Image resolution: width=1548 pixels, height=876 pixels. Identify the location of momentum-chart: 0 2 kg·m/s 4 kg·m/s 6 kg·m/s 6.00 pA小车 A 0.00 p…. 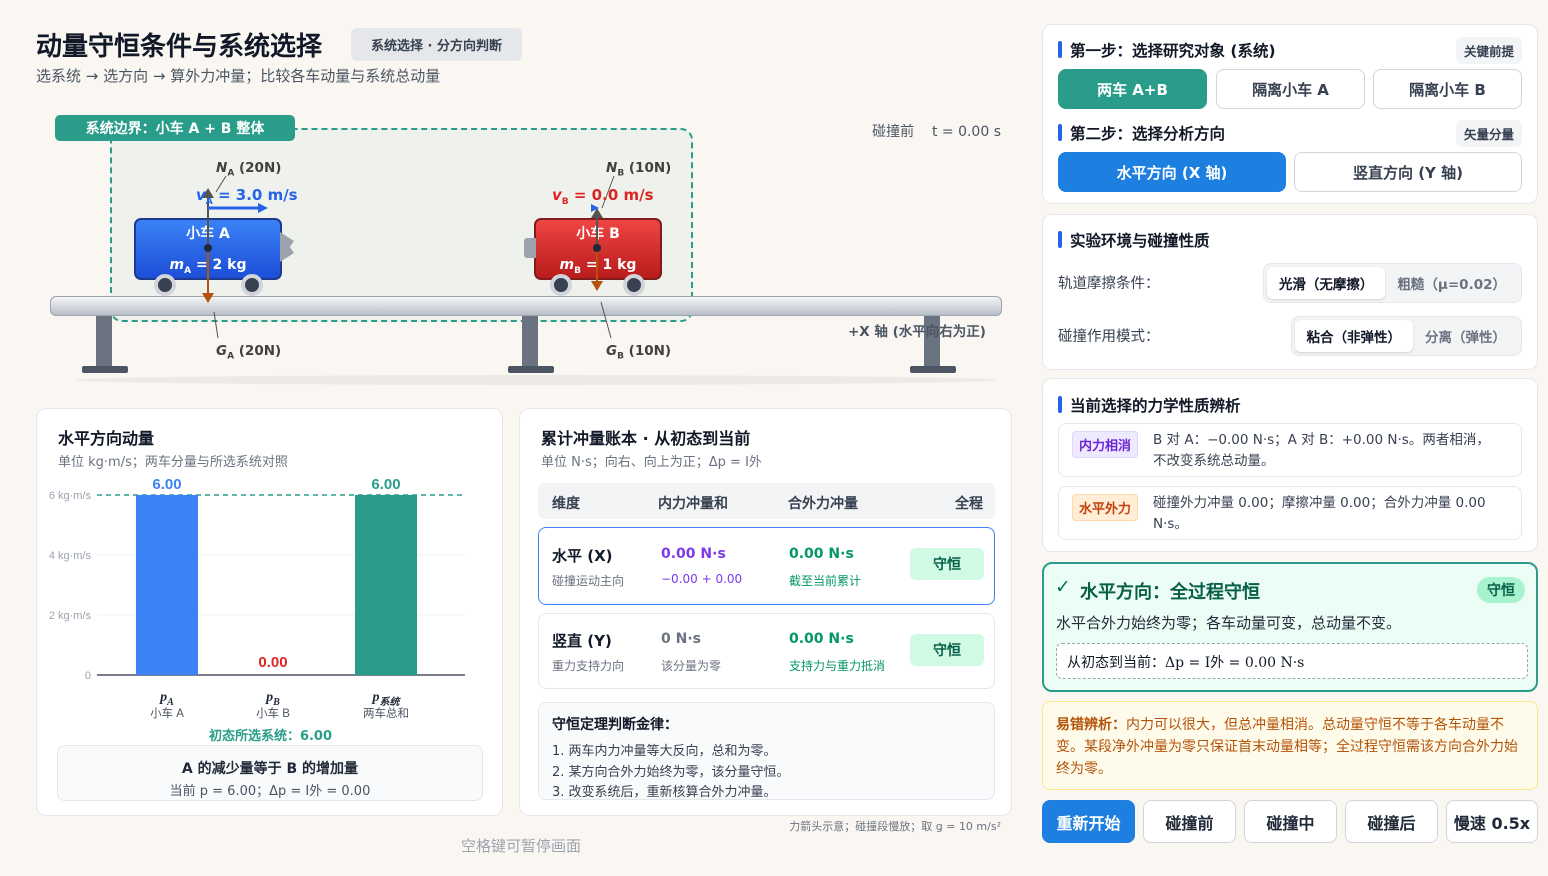
(257, 598).